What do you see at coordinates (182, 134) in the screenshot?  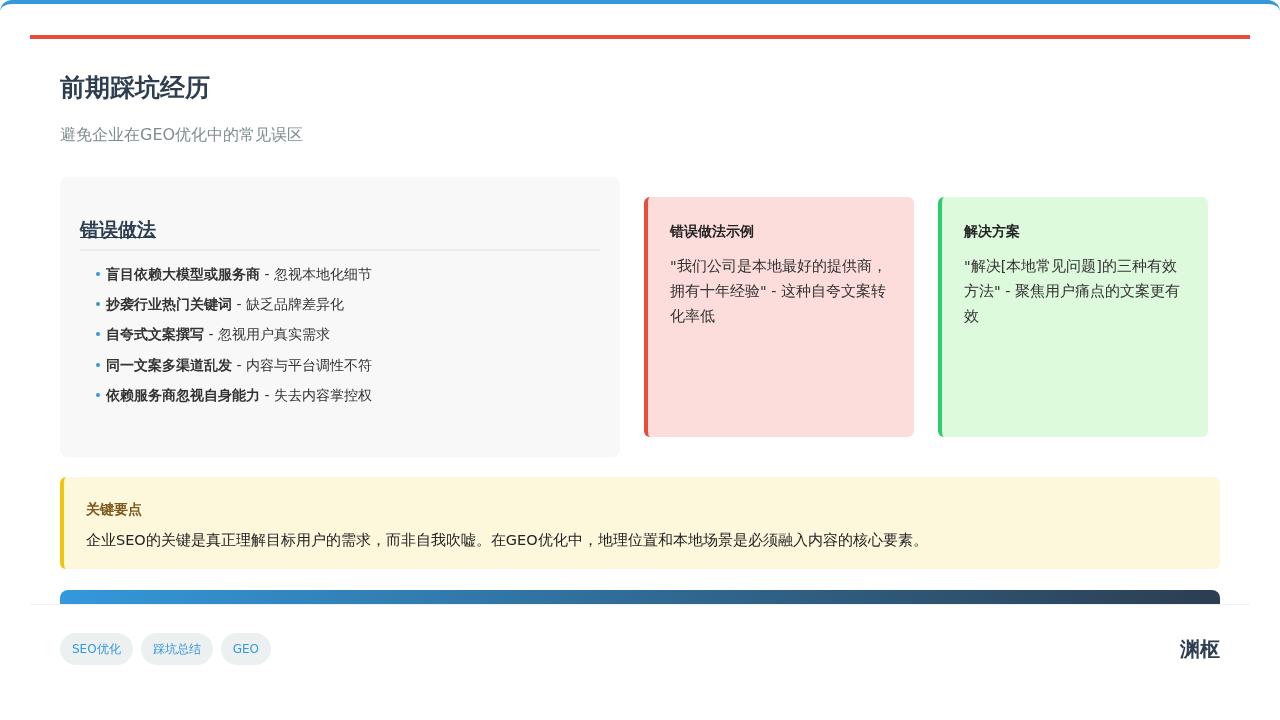 I see `page-subtitle: 避免企业在GEO优化中的常见误区` at bounding box center [182, 134].